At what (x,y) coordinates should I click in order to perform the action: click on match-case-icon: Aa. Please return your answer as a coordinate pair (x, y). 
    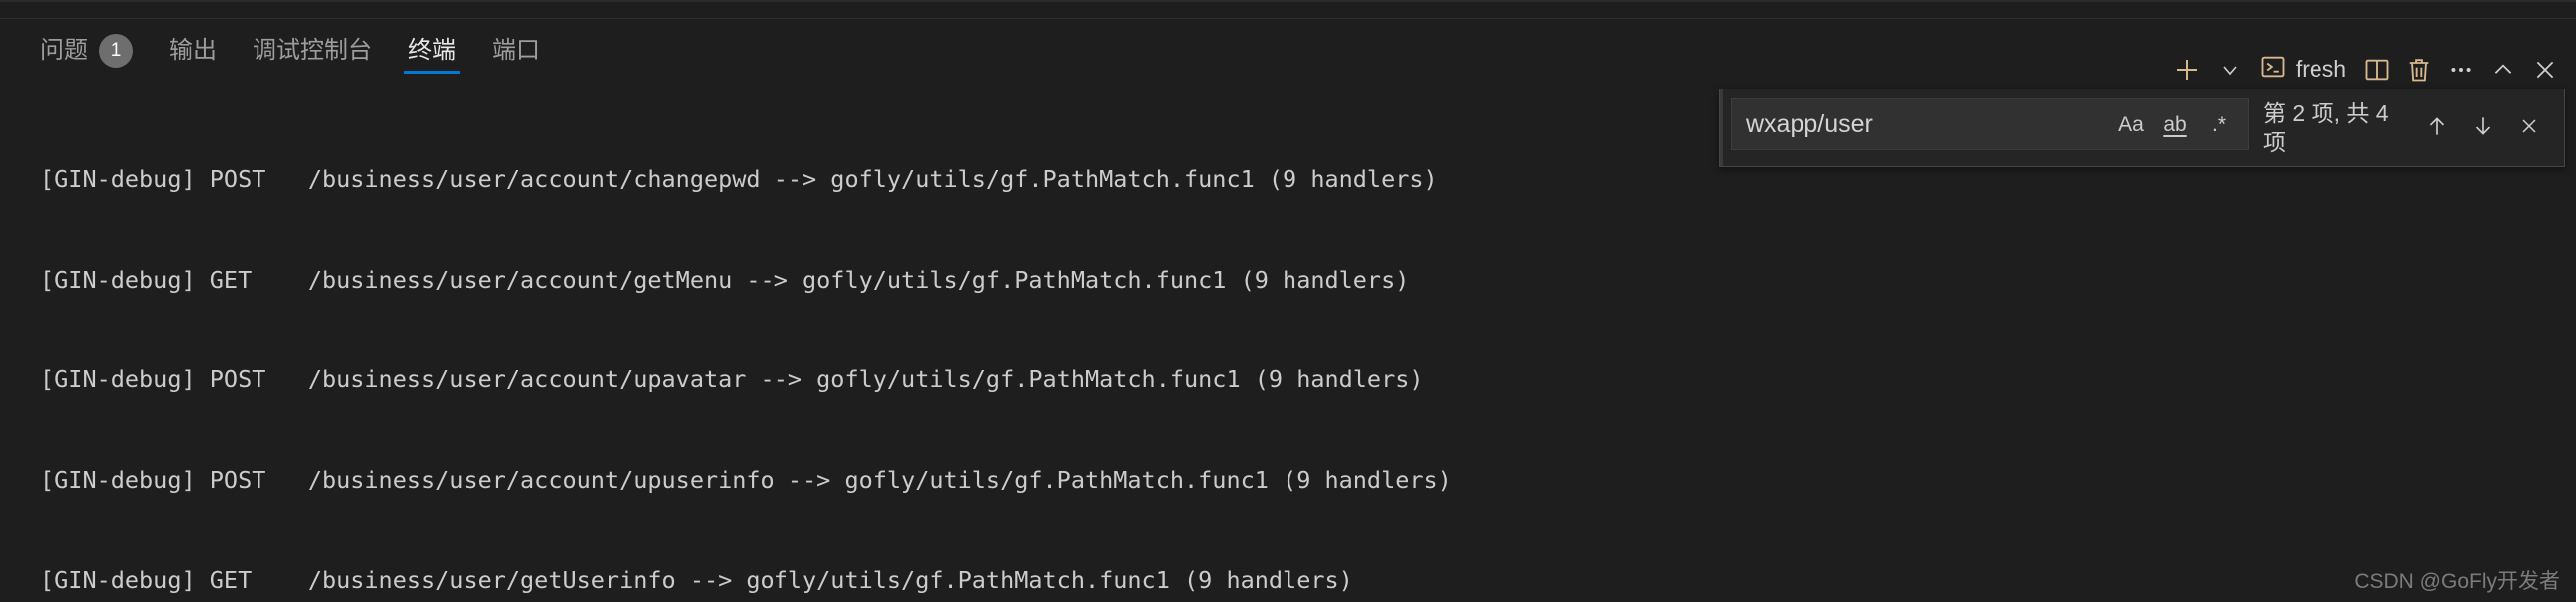
    Looking at the image, I should click on (2131, 124).